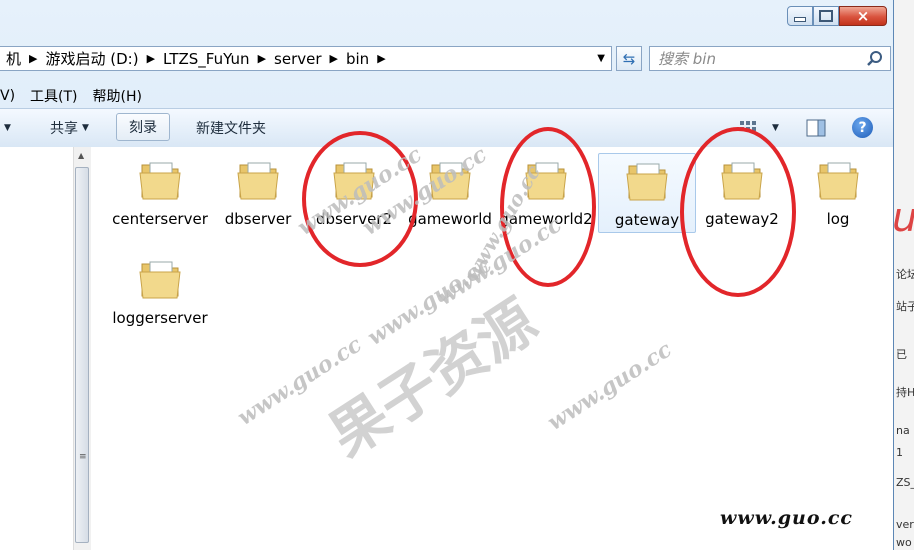 The image size is (914, 550). Describe the element at coordinates (738, 212) in the screenshot. I see `highlight-circle-gateway2` at that location.